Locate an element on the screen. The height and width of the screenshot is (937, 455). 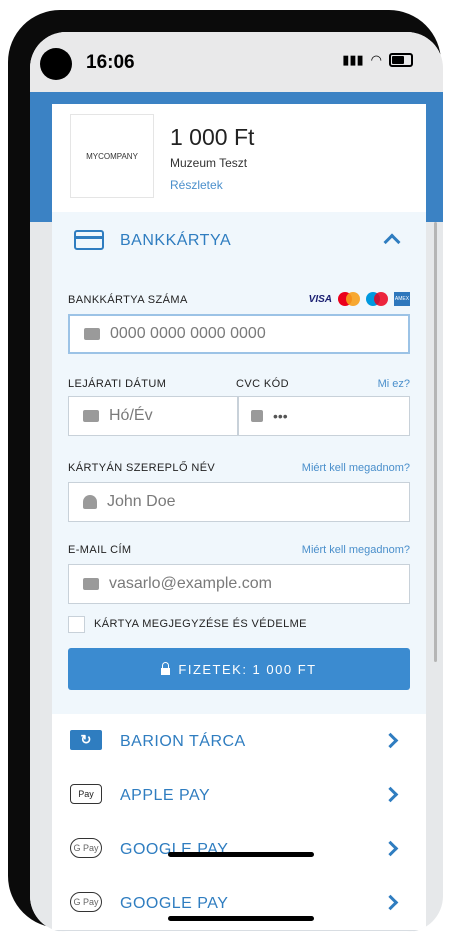
cardholder-name-input: John Doe is located at coordinates (239, 502).